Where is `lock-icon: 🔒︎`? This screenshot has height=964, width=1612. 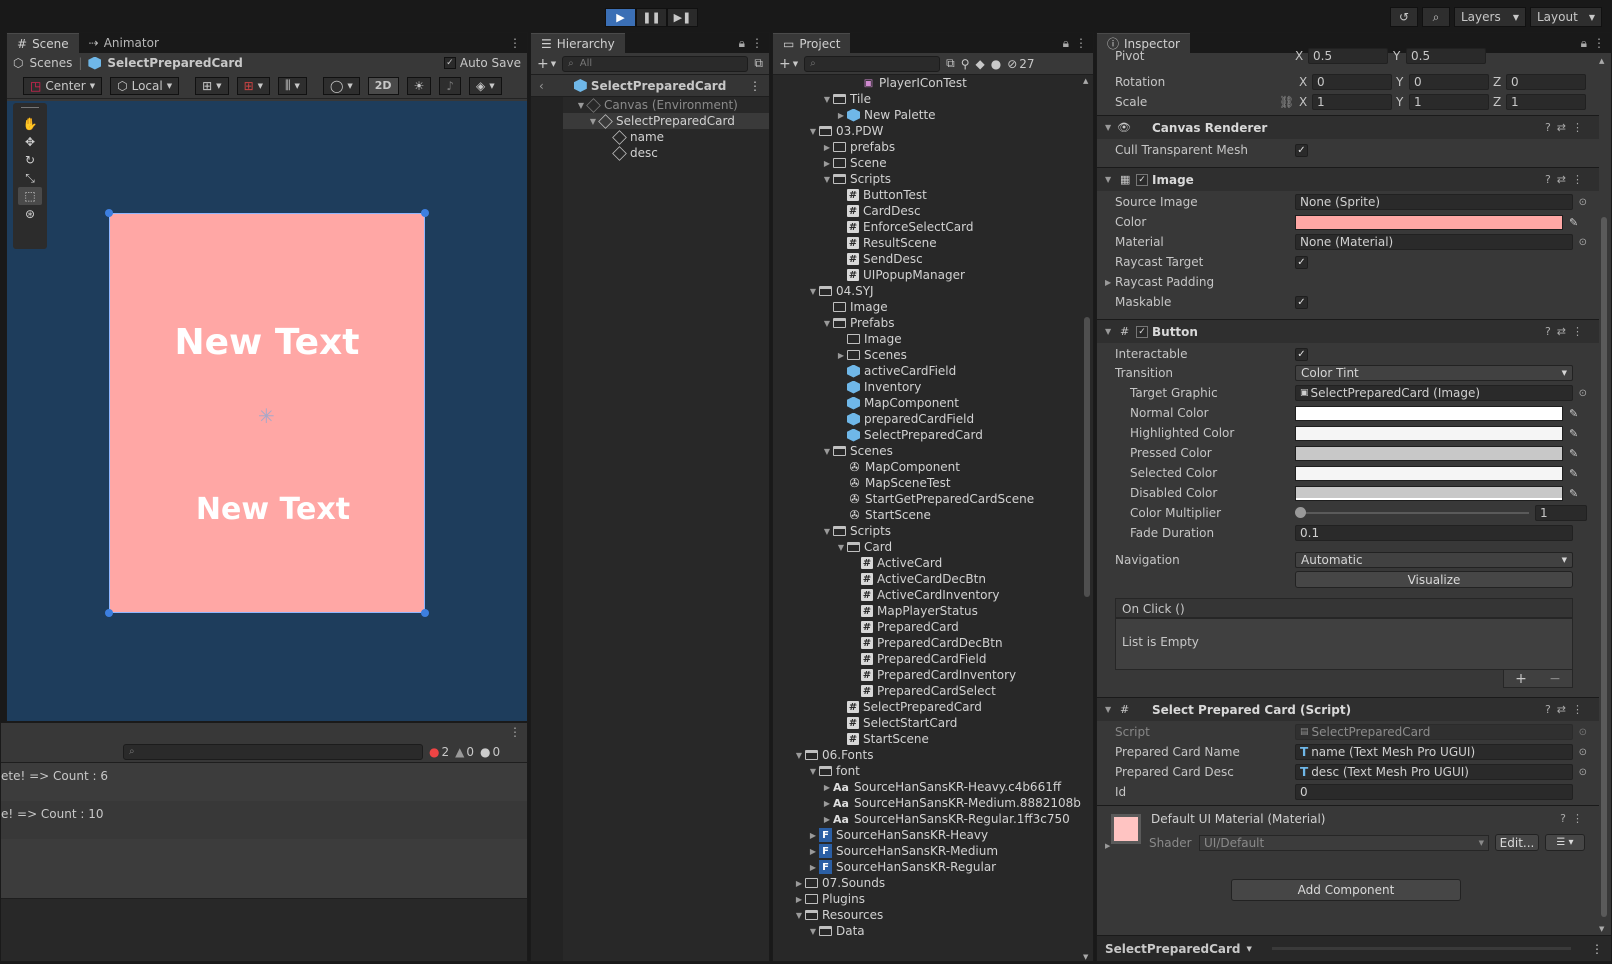
lock-icon: 🔒︎ is located at coordinates (742, 43).